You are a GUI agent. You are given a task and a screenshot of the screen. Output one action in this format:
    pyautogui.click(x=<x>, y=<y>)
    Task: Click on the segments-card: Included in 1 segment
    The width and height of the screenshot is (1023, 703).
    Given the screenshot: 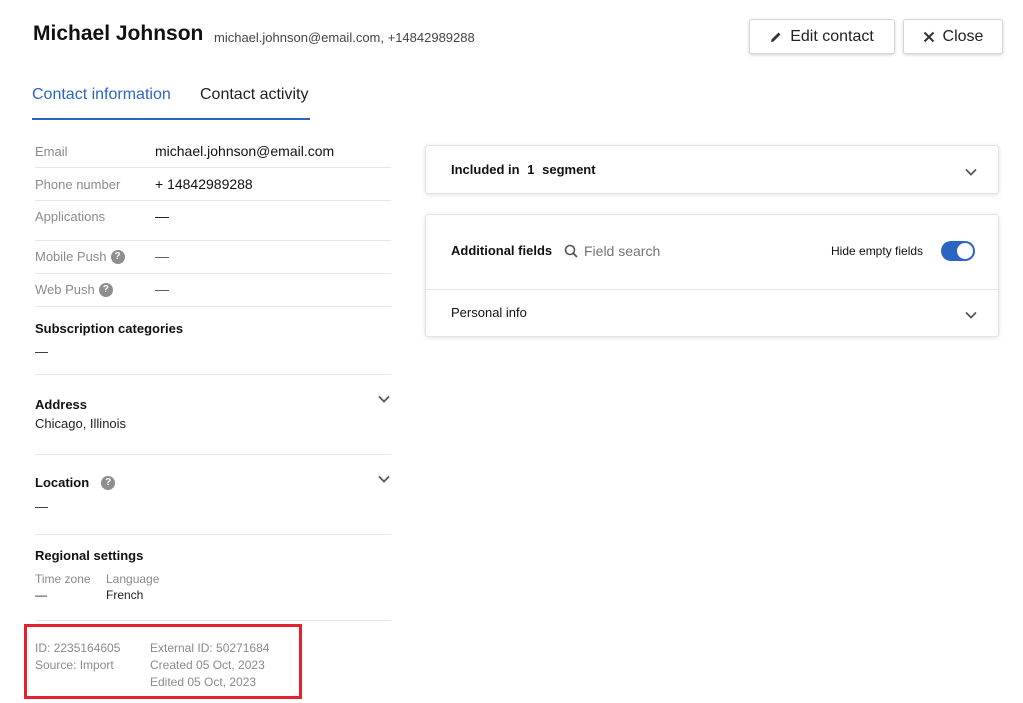 What is the action you would take?
    pyautogui.click(x=712, y=169)
    